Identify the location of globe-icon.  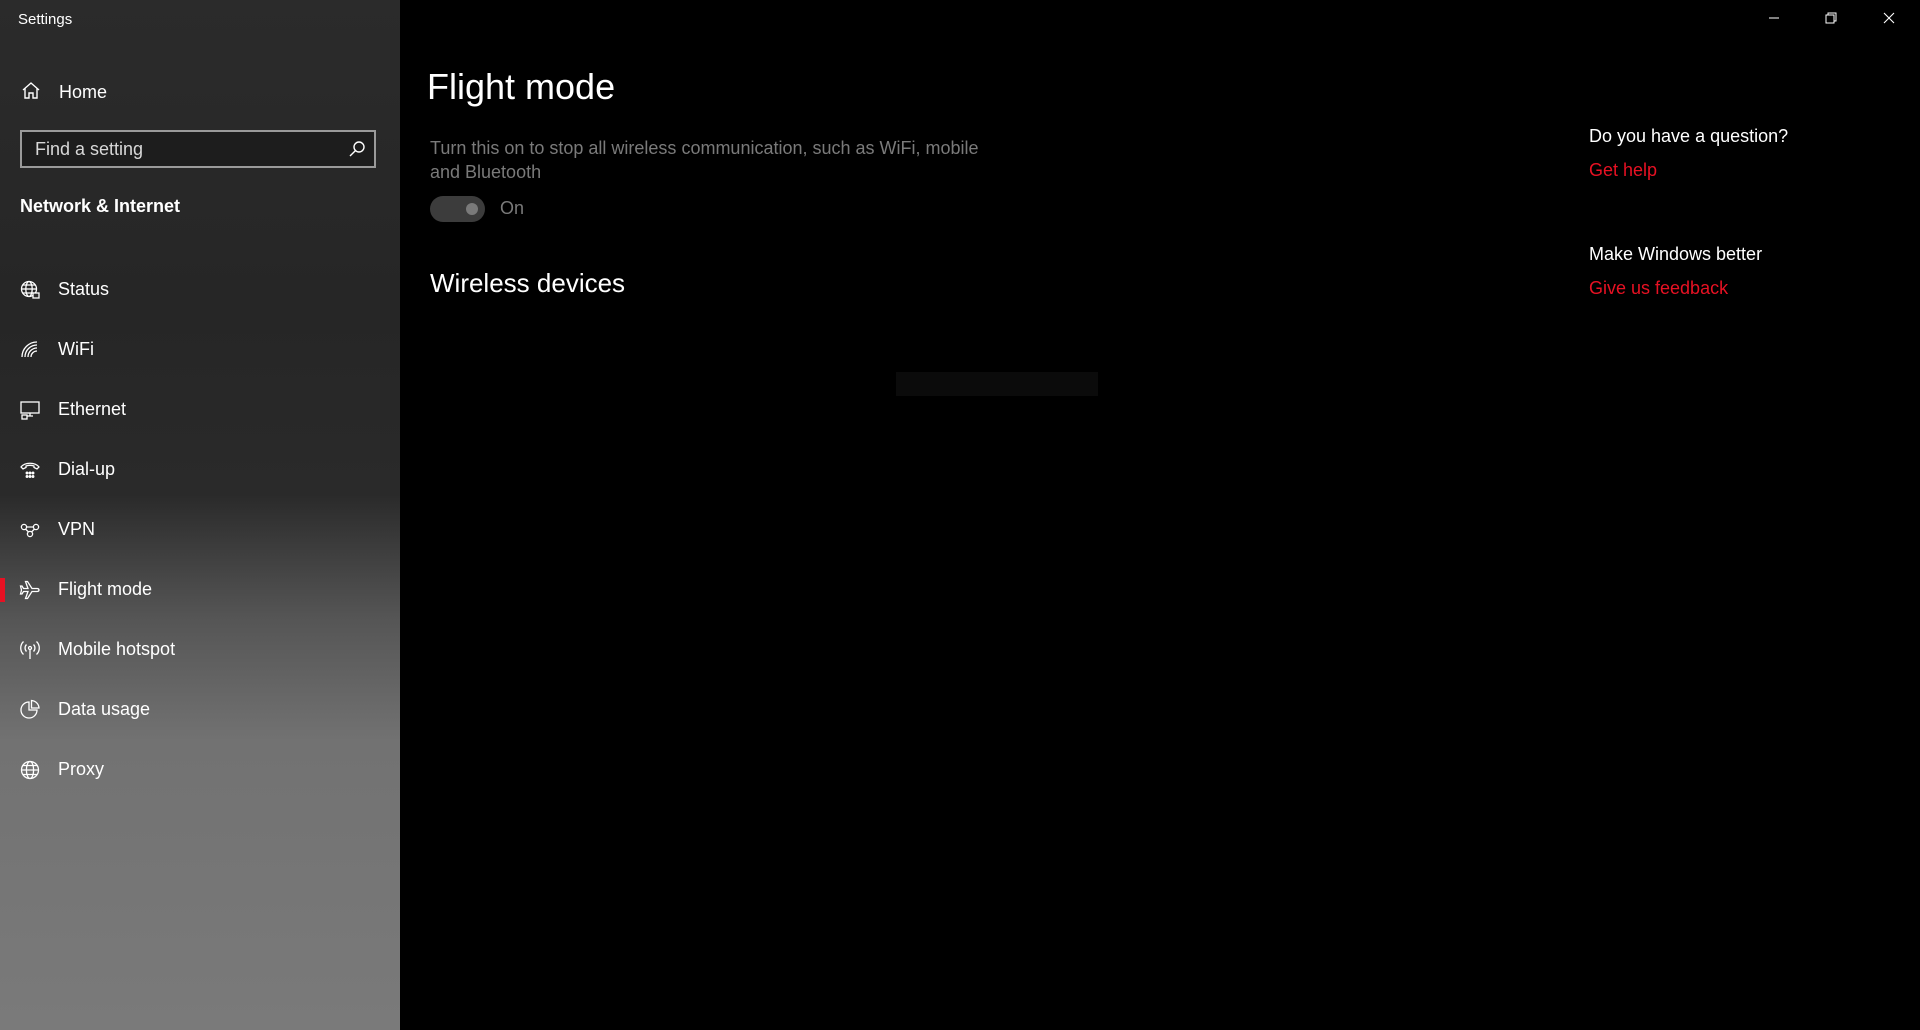
(30, 770).